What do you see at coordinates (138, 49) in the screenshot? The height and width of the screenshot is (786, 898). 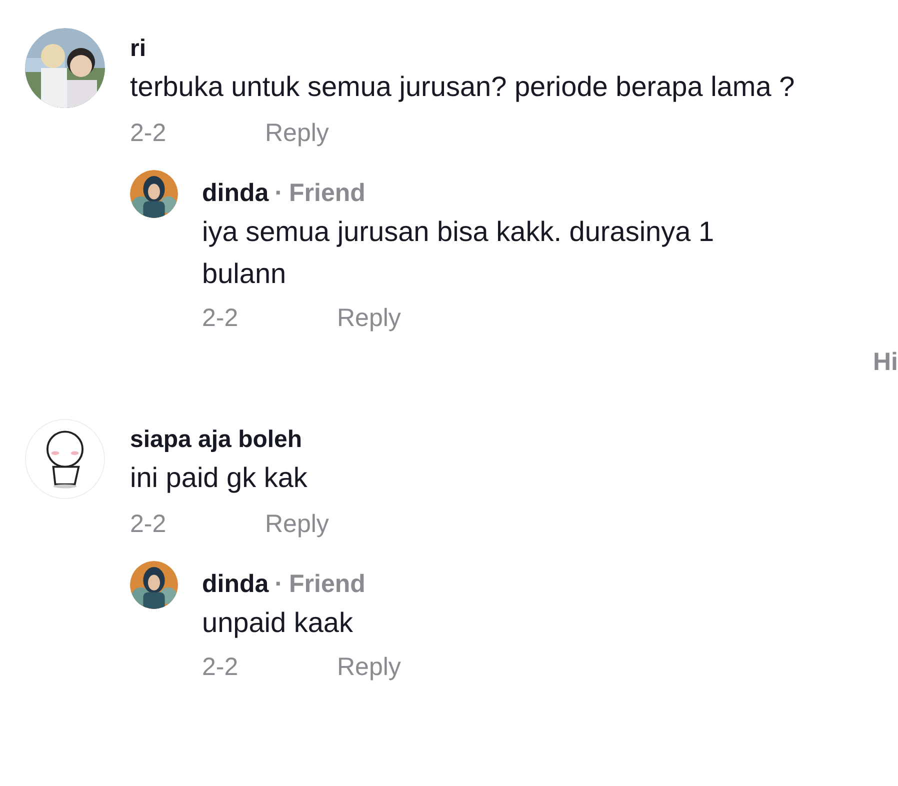 I see `username: ri` at bounding box center [138, 49].